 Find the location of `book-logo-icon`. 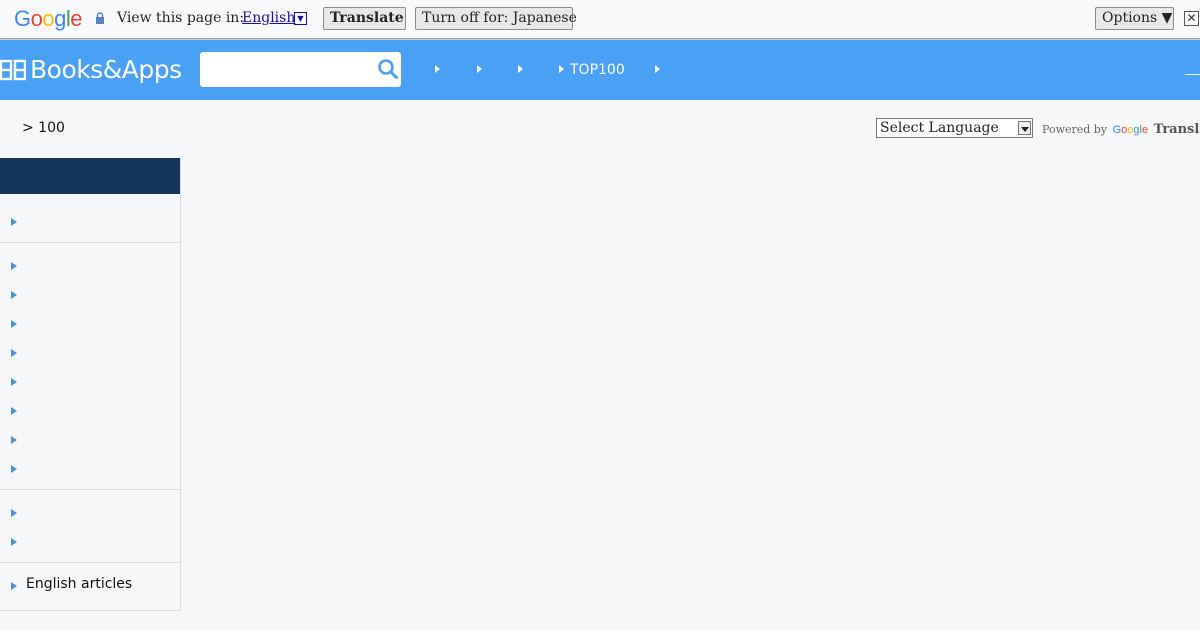

book-logo-icon is located at coordinates (13, 70).